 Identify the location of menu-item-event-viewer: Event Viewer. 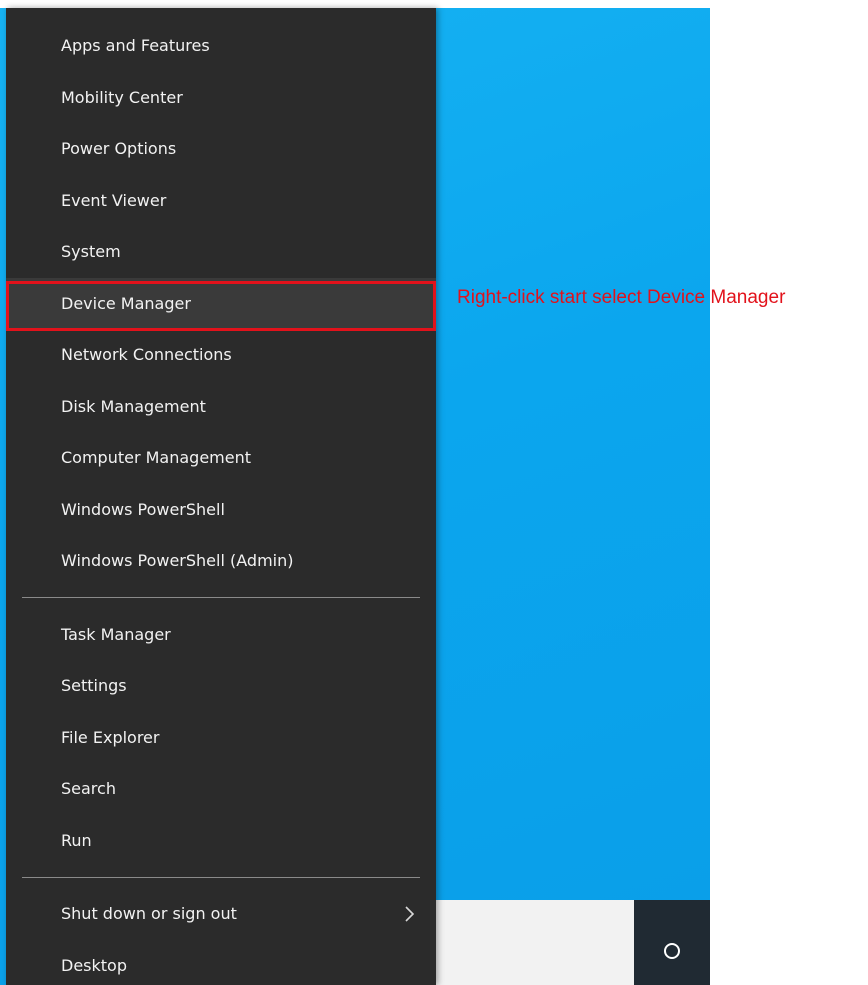
(221, 201).